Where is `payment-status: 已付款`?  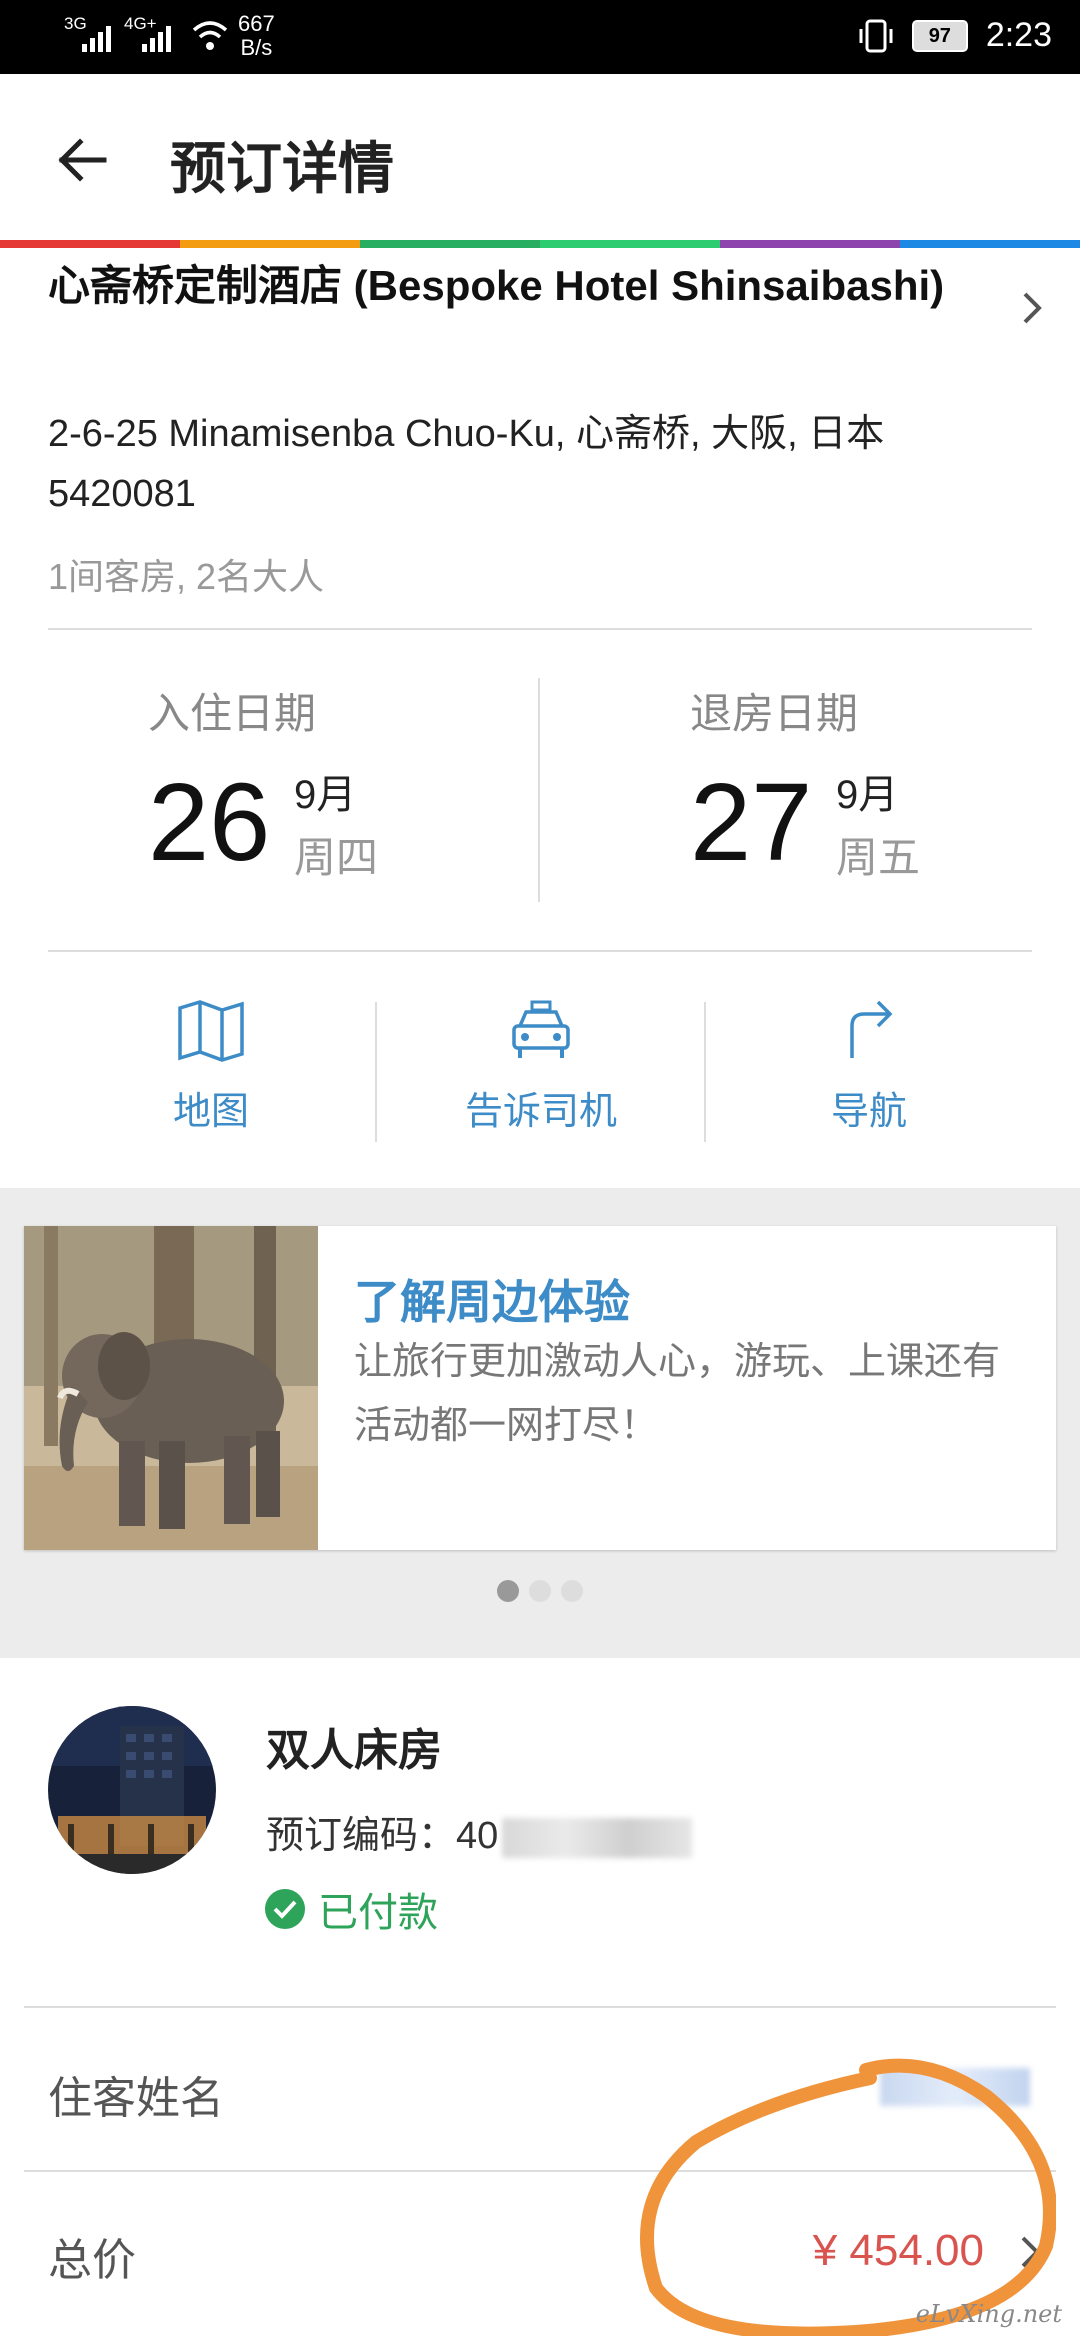
payment-status: 已付款 is located at coordinates (351, 1909).